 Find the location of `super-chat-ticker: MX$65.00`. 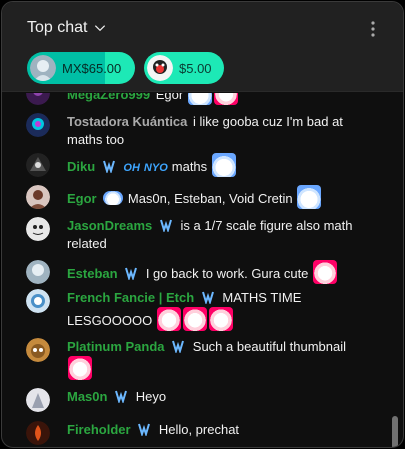

super-chat-ticker: MX$65.00 is located at coordinates (81, 68).